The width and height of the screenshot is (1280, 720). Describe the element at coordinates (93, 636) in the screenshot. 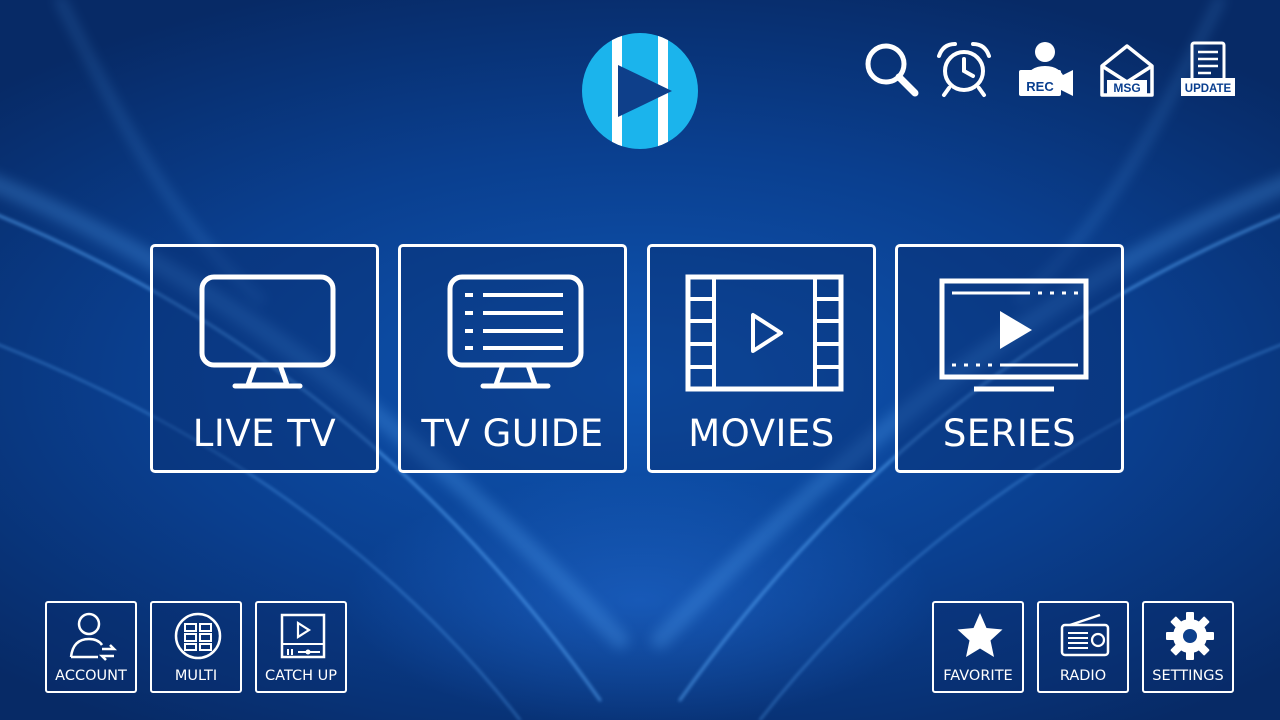

I see `account-icon` at that location.